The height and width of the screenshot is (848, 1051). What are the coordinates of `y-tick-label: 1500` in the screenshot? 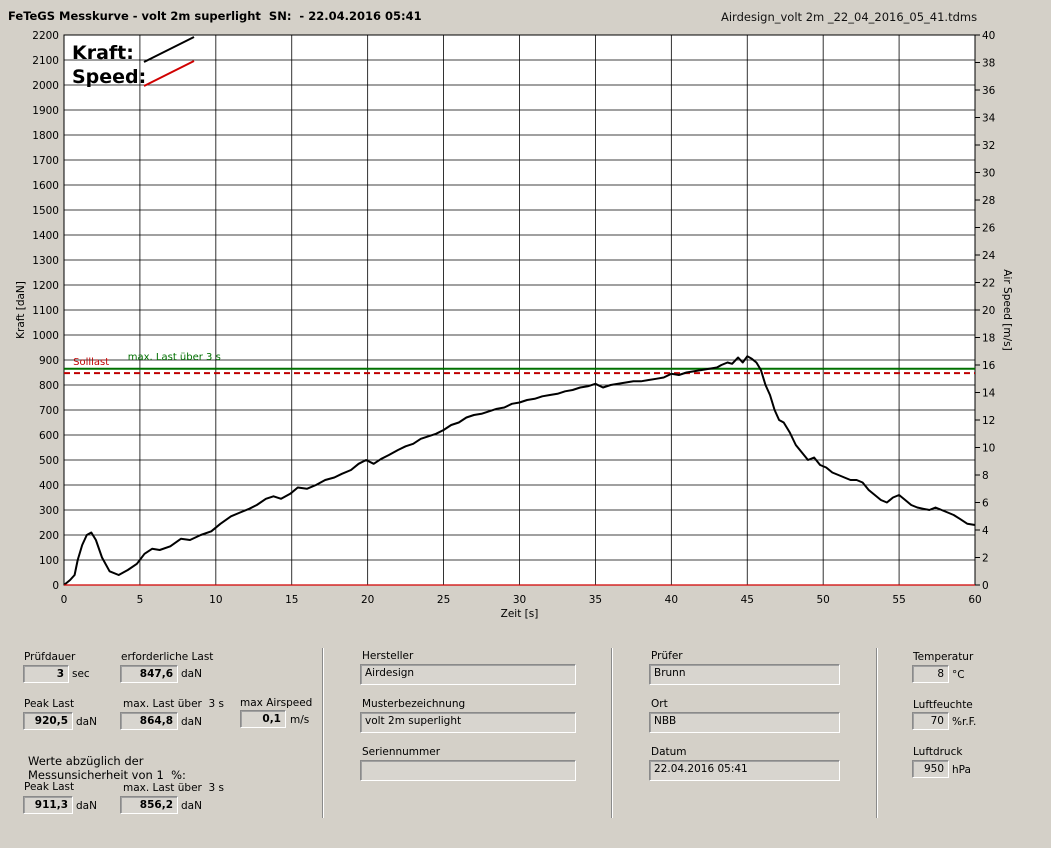 It's located at (45, 211).